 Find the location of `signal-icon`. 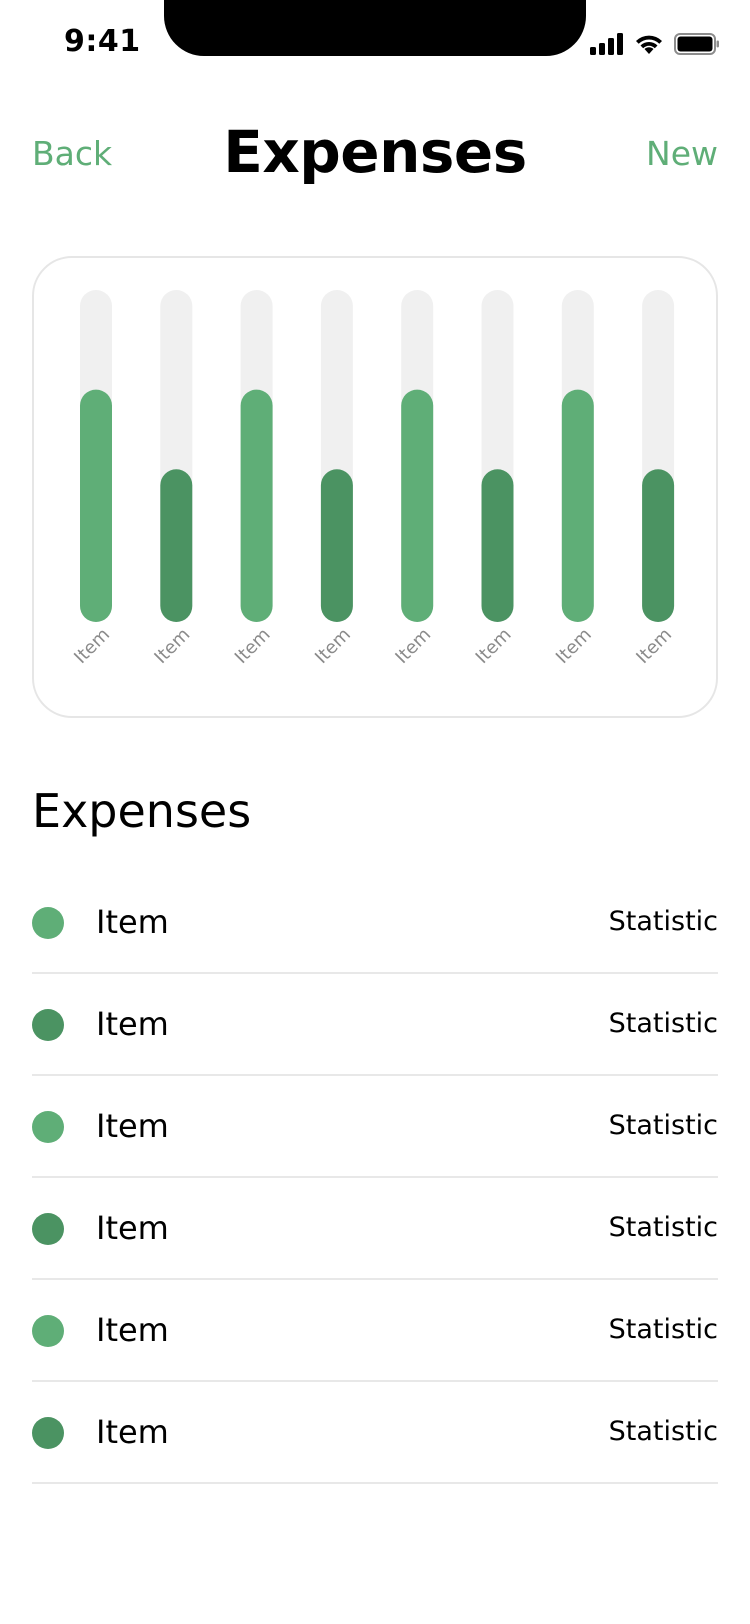

signal-icon is located at coordinates (607, 46).